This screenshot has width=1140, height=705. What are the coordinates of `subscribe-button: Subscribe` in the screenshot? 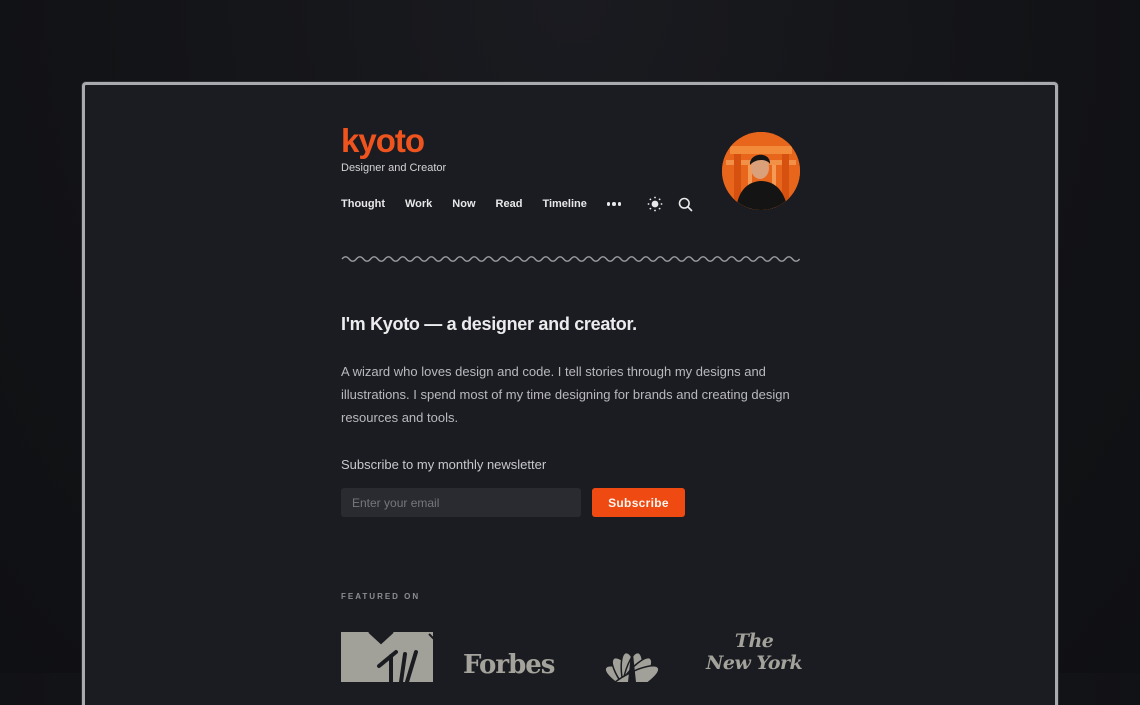 It's located at (638, 502).